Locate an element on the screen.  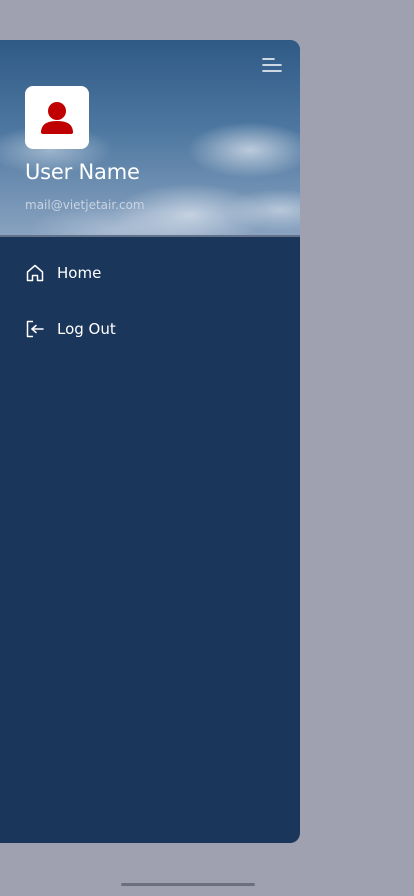
avatar is located at coordinates (57, 117).